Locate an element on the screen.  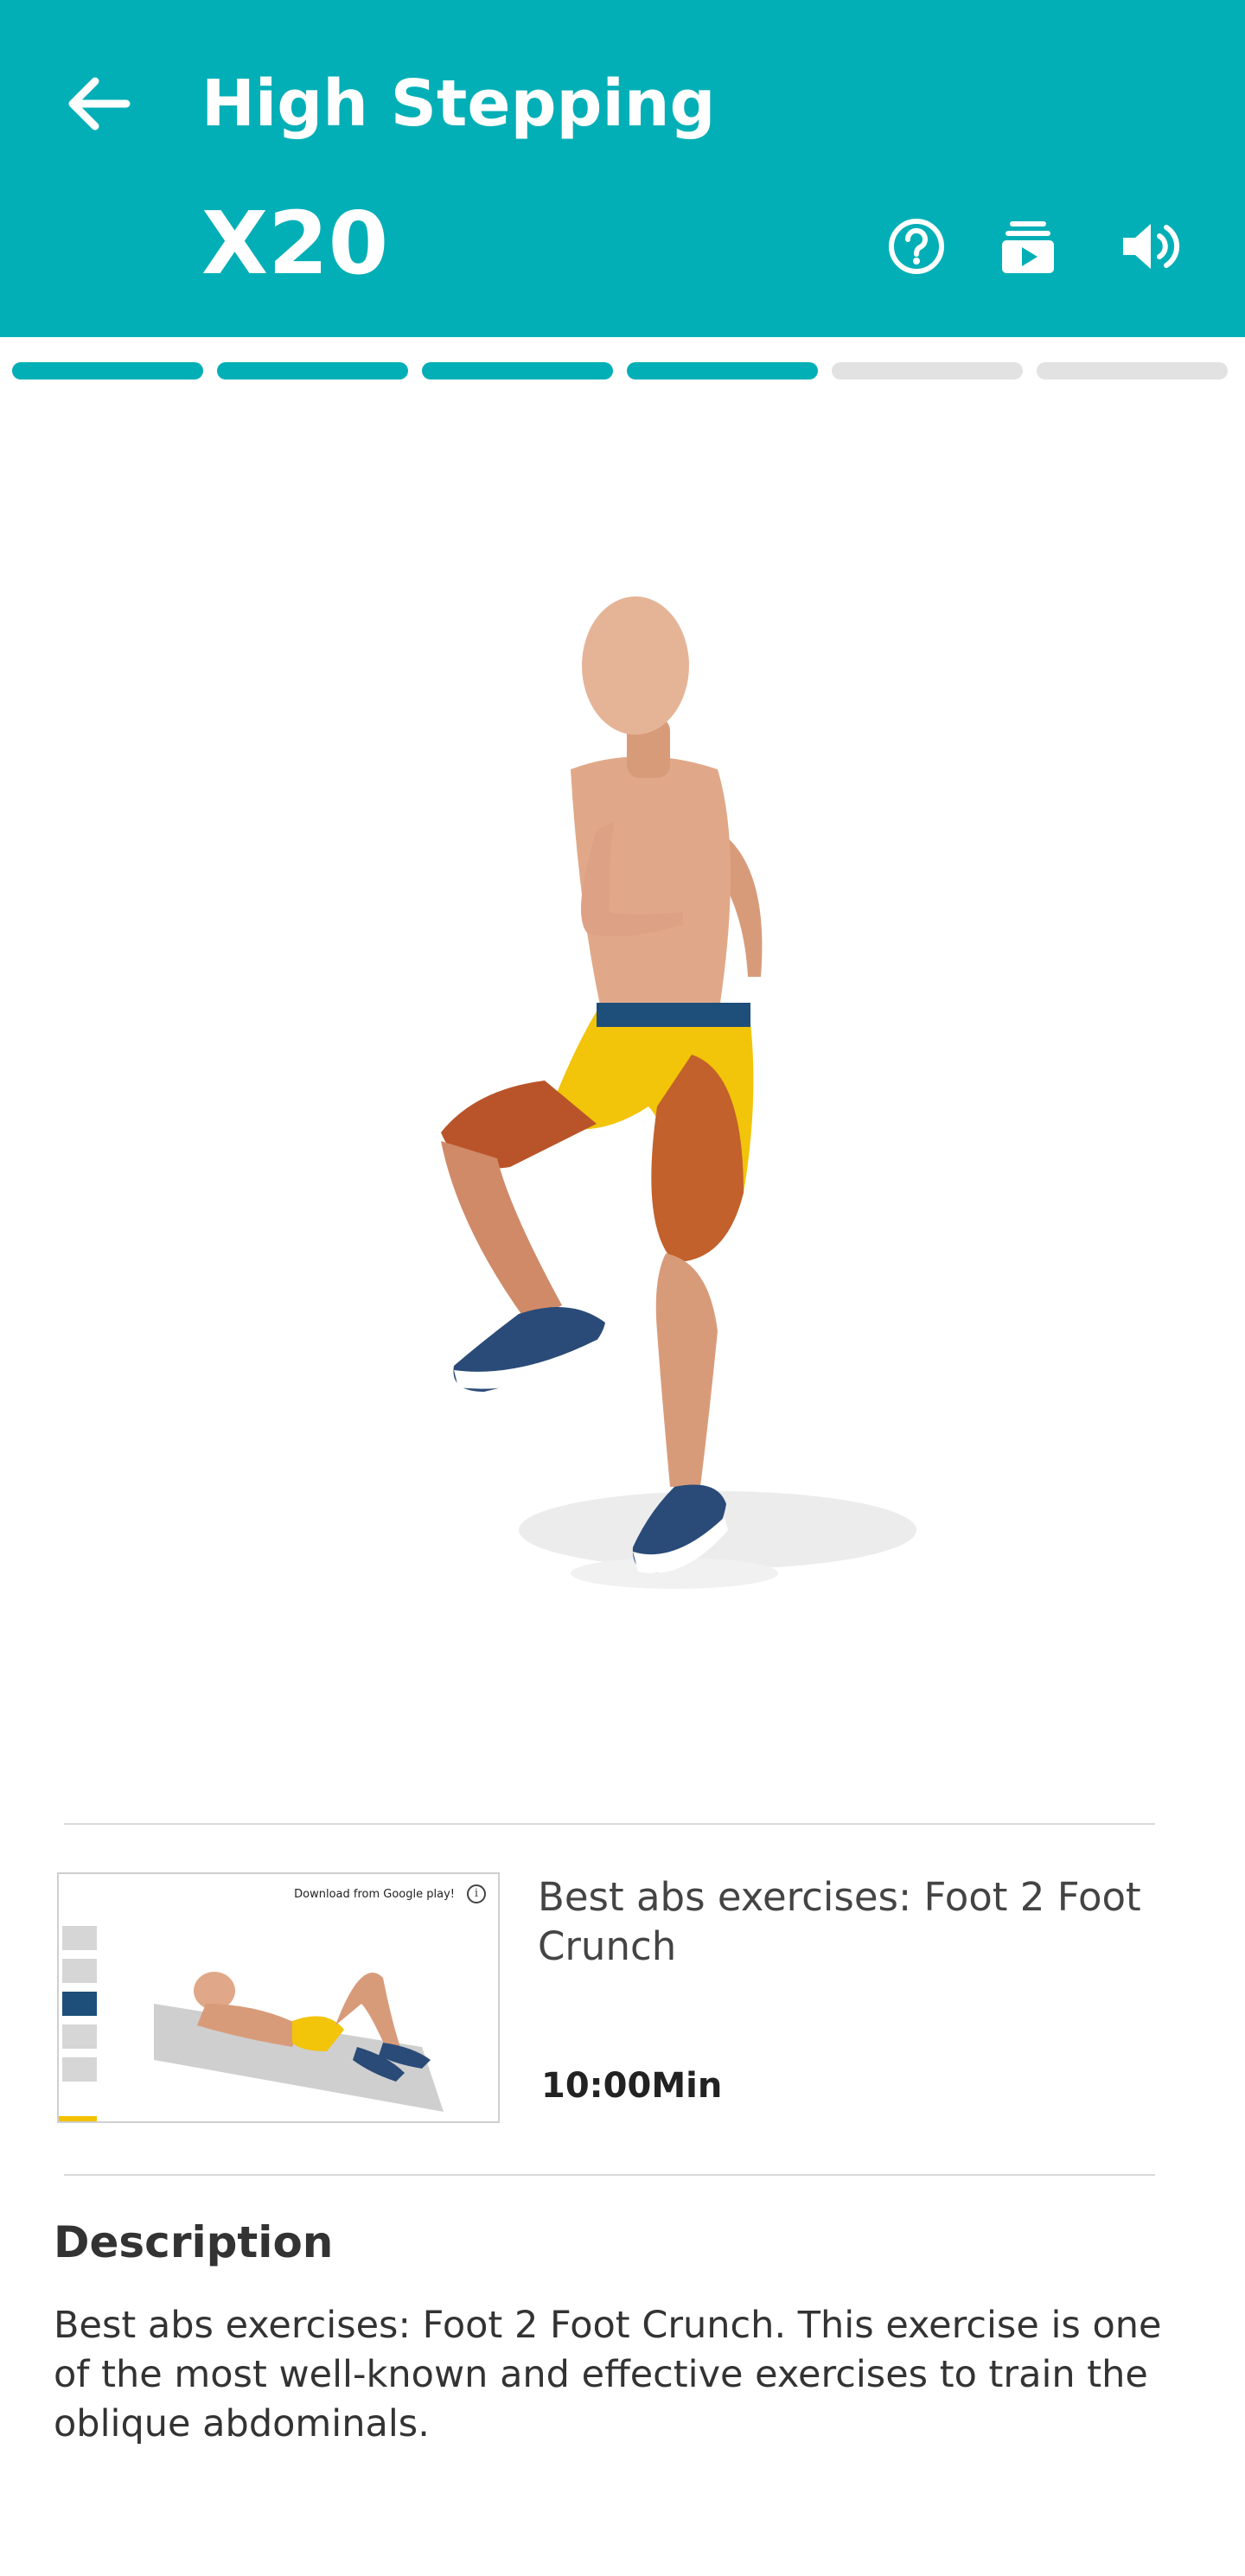
crunch-figure-thumbnail is located at coordinates (299, 2042).